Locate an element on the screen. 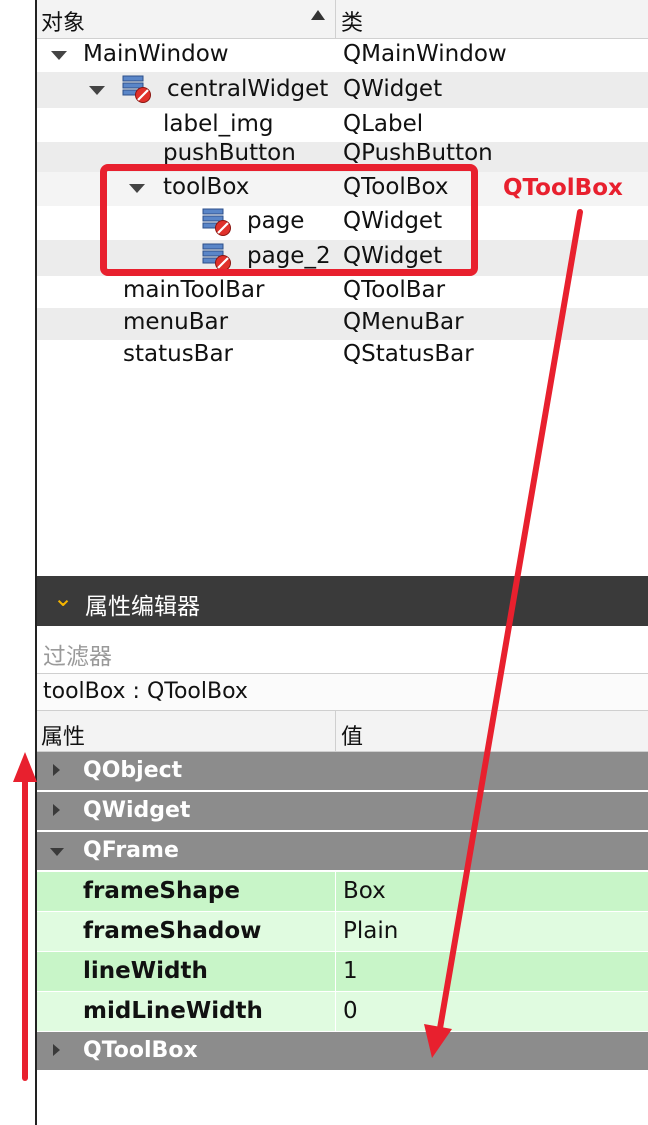 This screenshot has height=1125, width=648. property-value: 0 is located at coordinates (350, 1011).